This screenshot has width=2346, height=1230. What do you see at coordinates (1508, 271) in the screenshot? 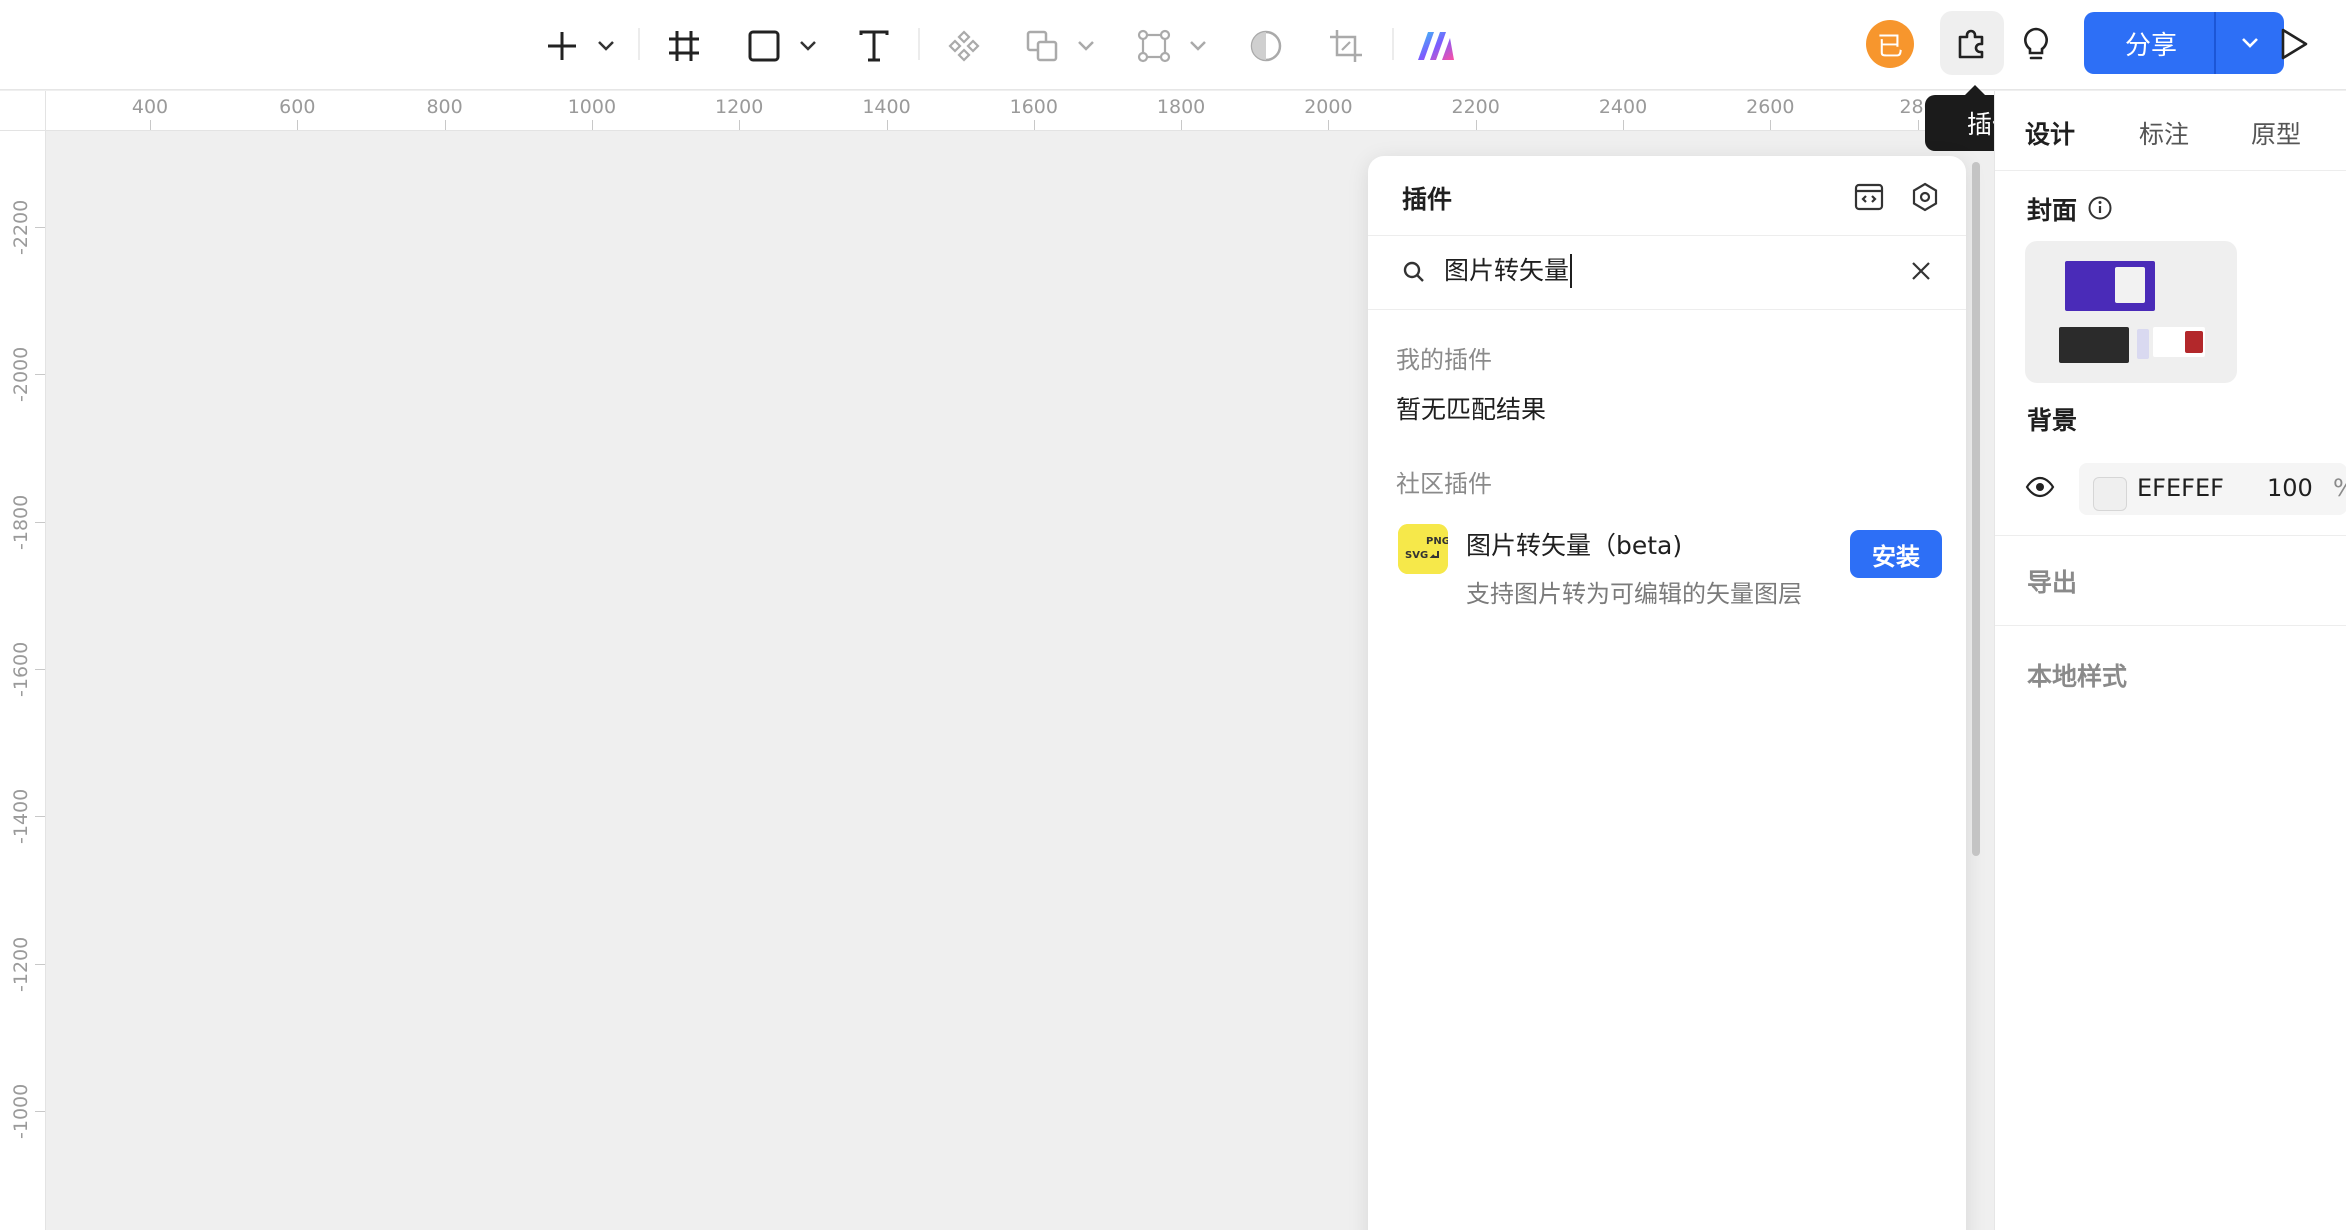
I see `plugin-search-input: 图片转矢量` at bounding box center [1508, 271].